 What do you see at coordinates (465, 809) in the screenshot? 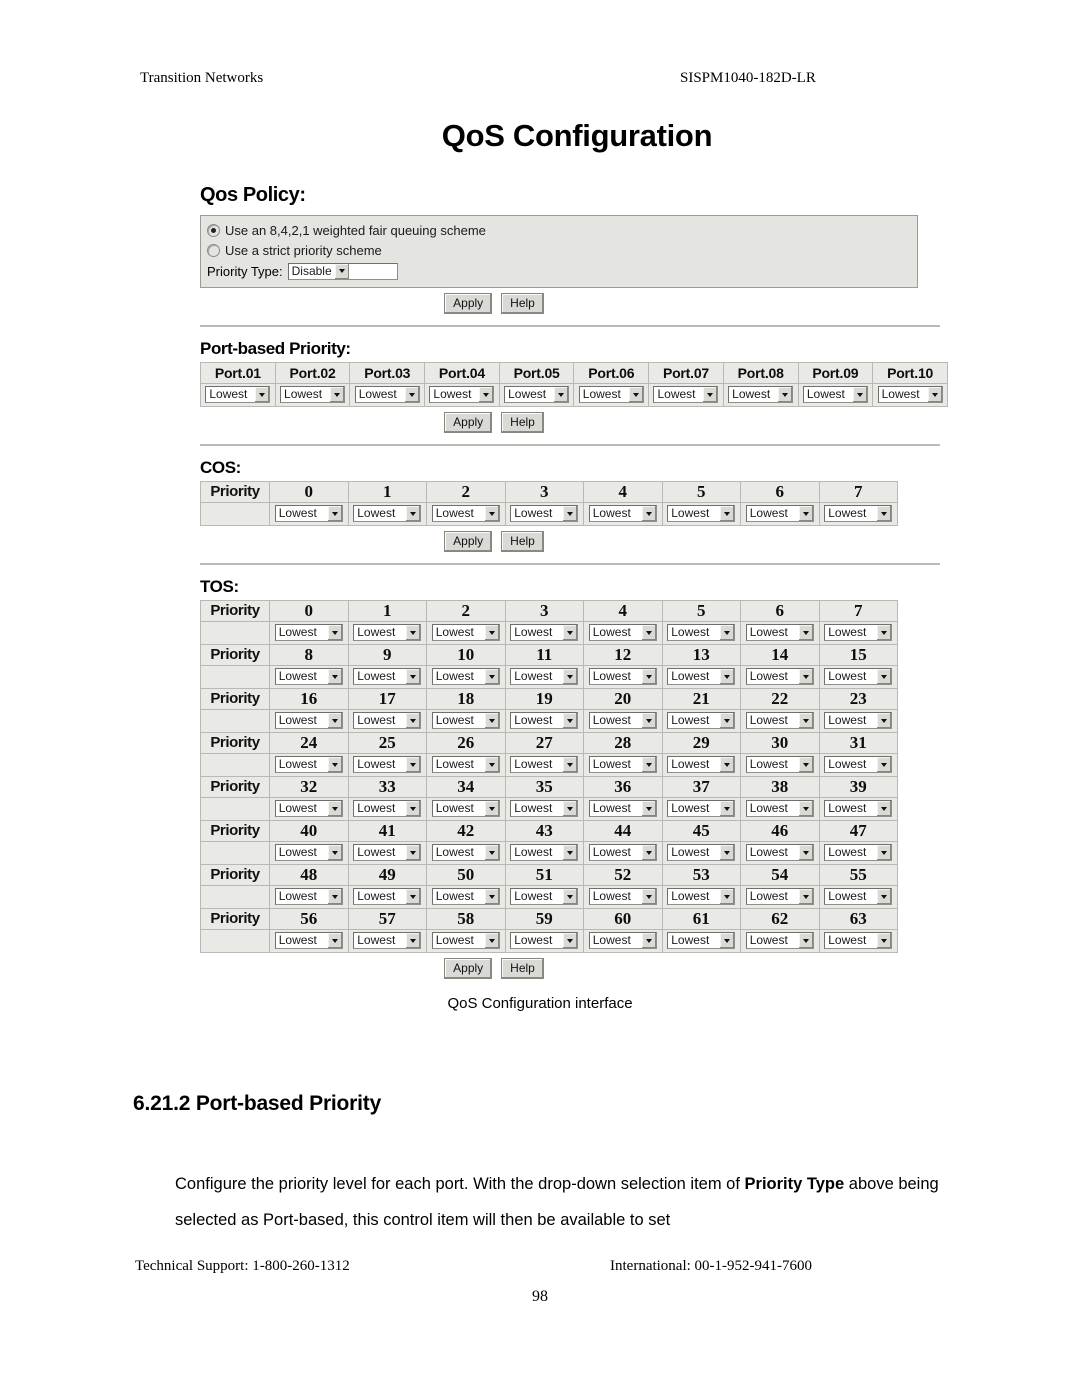
I see `tos-priority-select-34: Lowest` at bounding box center [465, 809].